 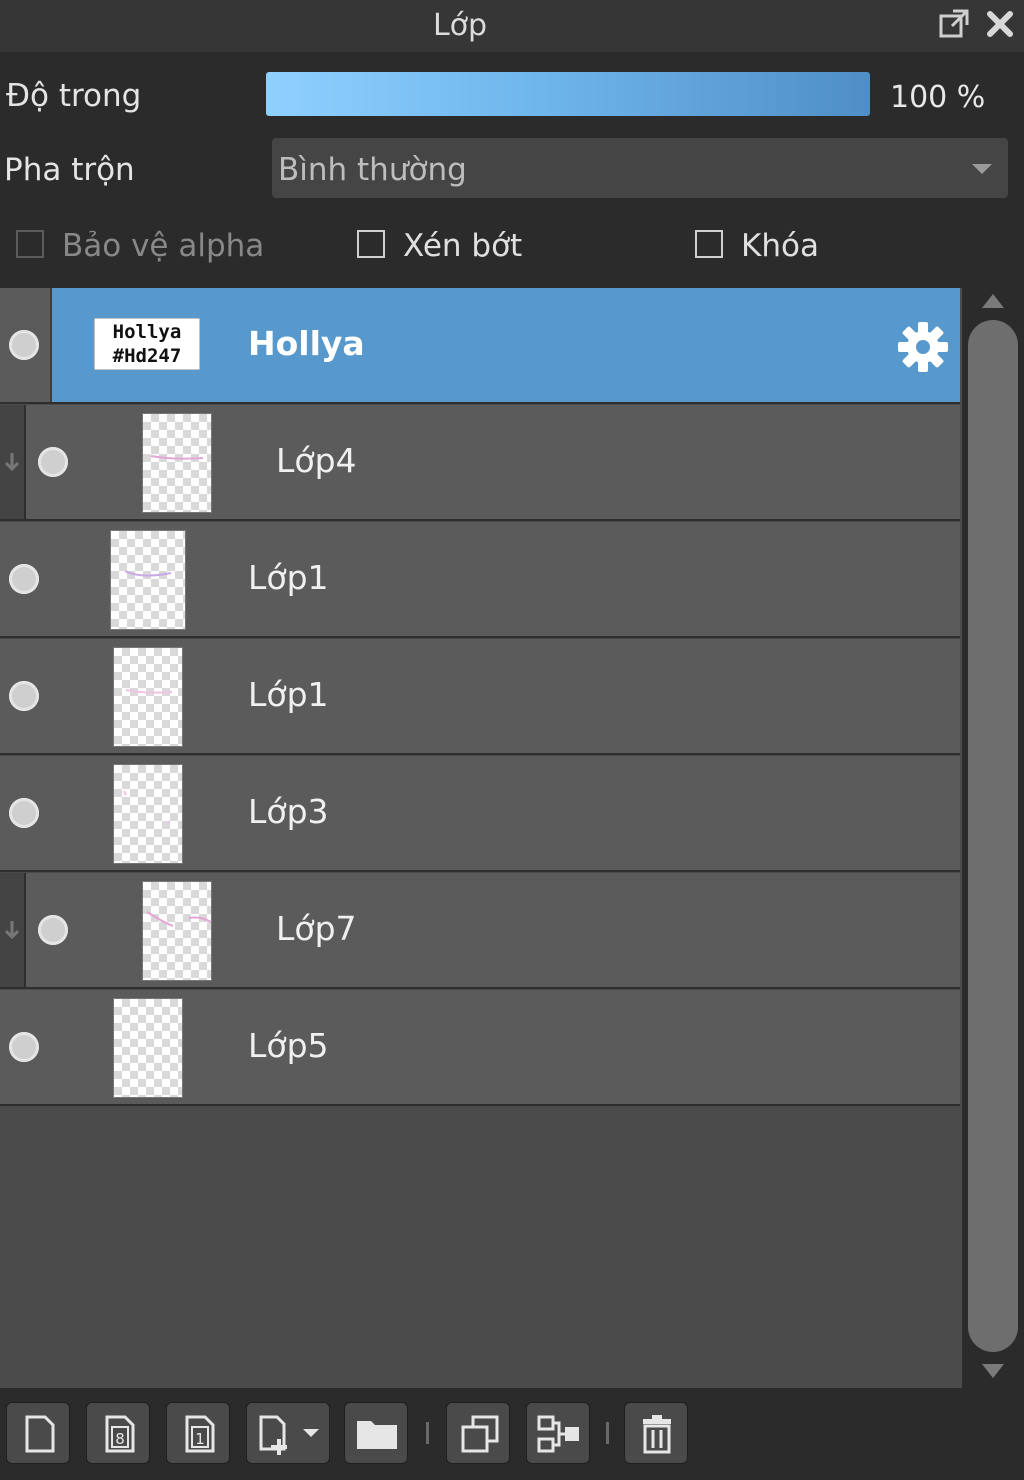 What do you see at coordinates (147, 332) in the screenshot?
I see `thumb-text-1: Hollya` at bounding box center [147, 332].